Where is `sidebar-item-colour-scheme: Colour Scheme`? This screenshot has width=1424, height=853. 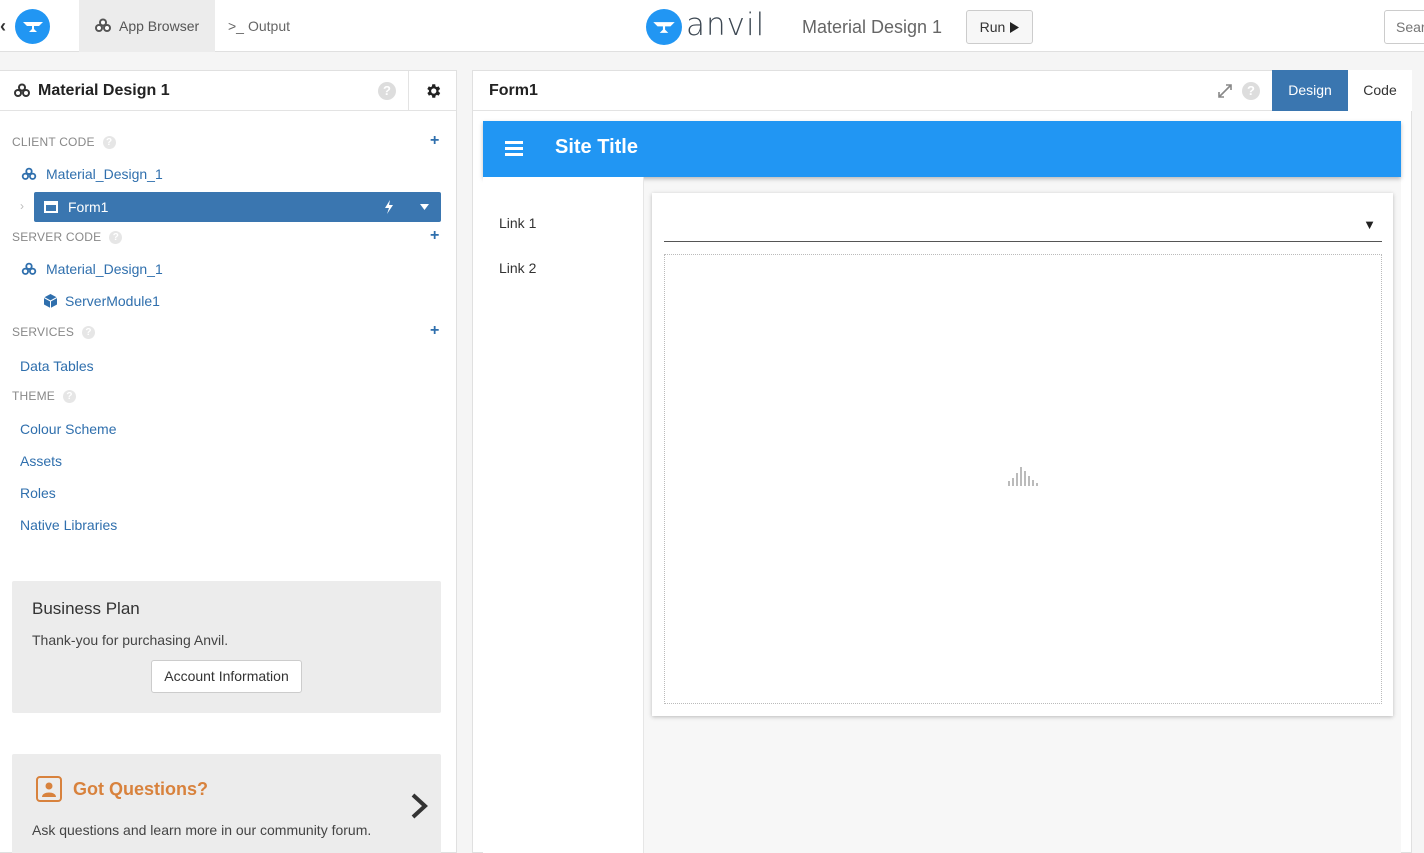 sidebar-item-colour-scheme: Colour Scheme is located at coordinates (68, 429).